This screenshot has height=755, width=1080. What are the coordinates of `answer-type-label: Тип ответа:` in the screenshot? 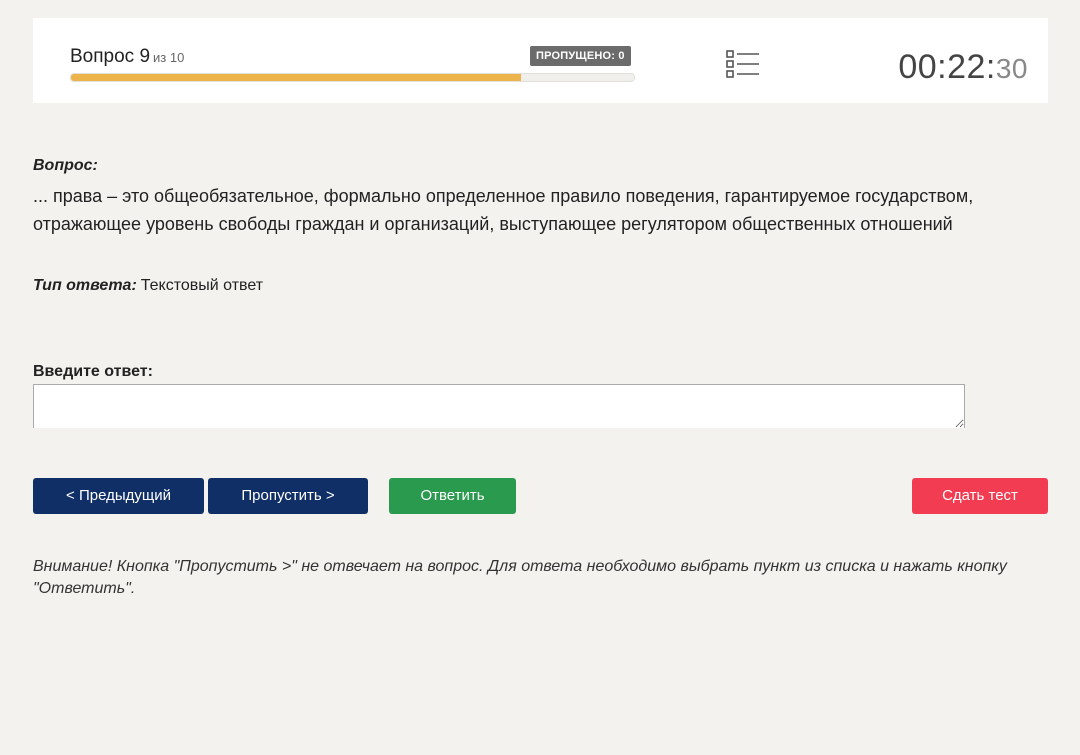 It's located at (85, 285).